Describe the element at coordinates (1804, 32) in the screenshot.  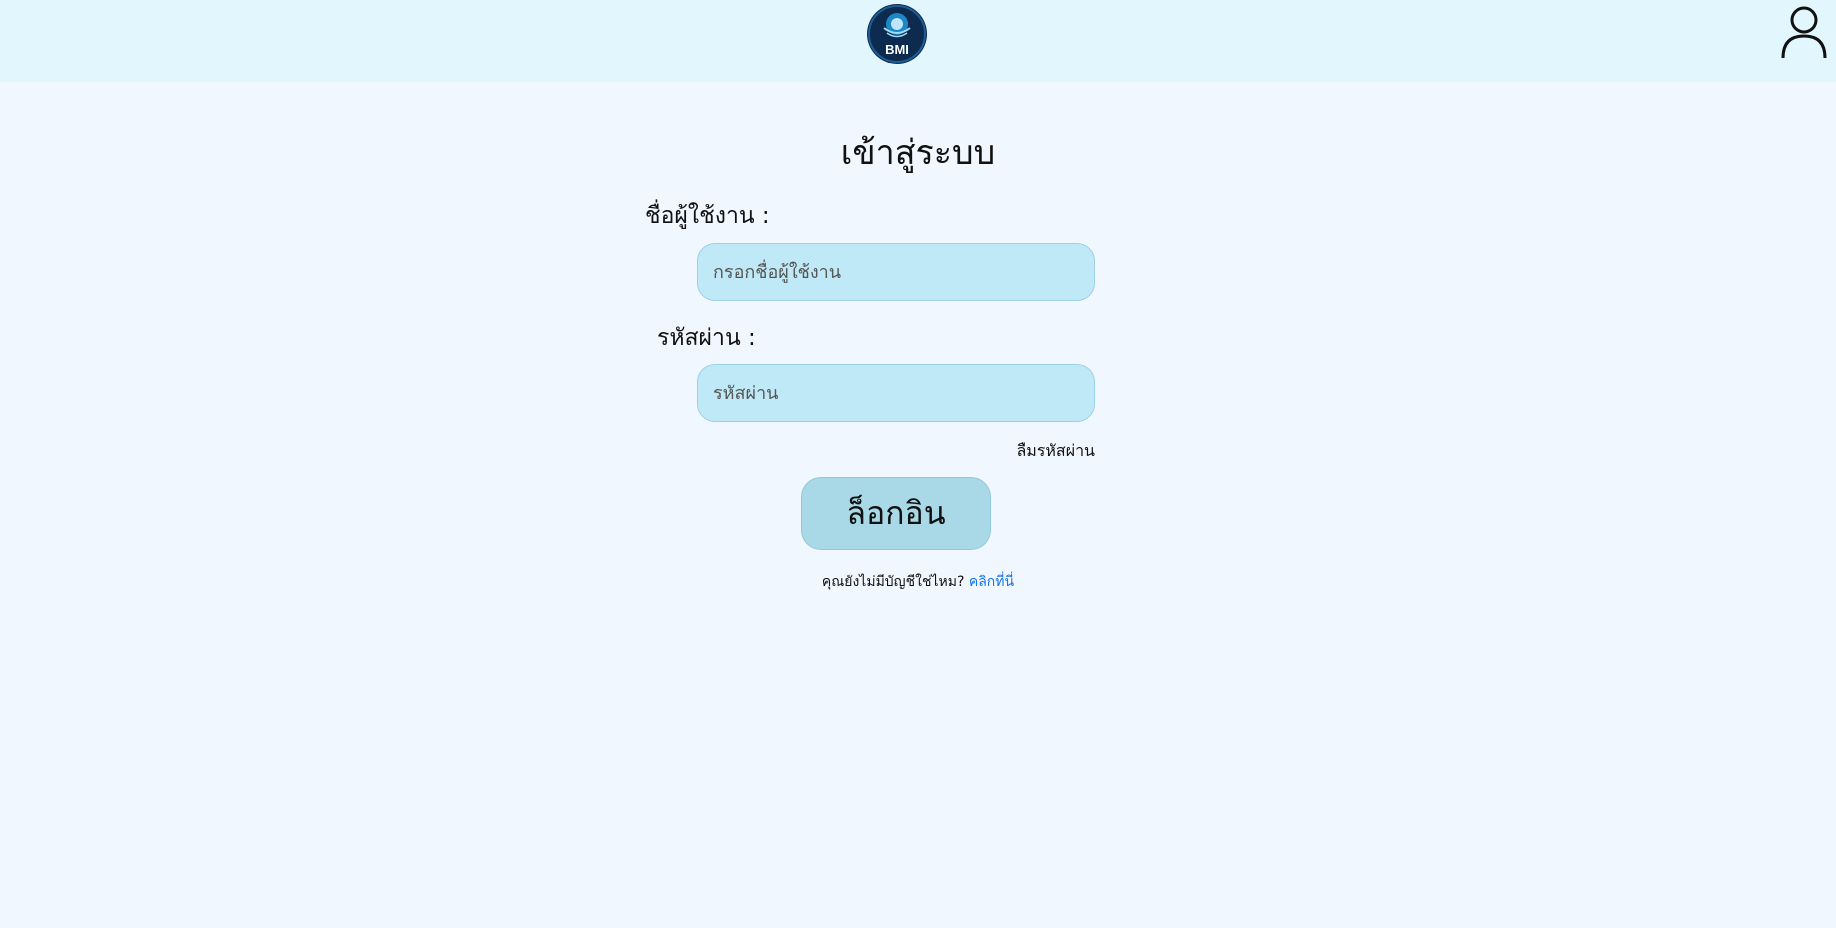
I see `user-icon` at that location.